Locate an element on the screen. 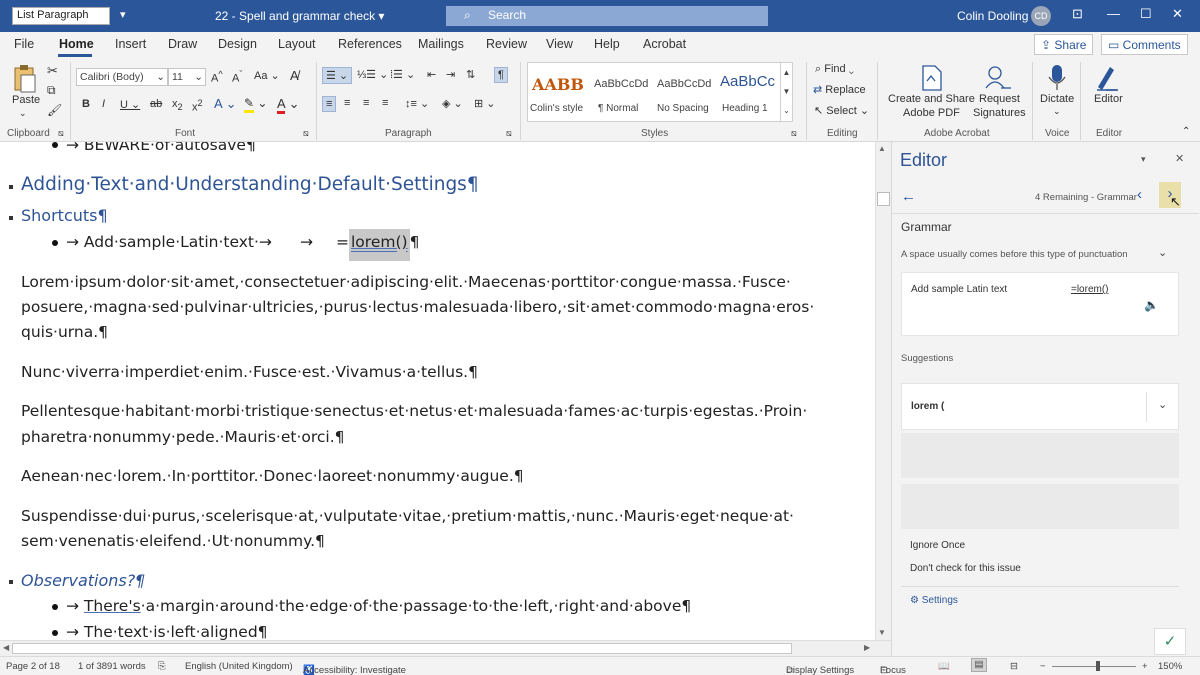 This screenshot has height=675, width=1200. zoom-out-icon: − is located at coordinates (1043, 666).